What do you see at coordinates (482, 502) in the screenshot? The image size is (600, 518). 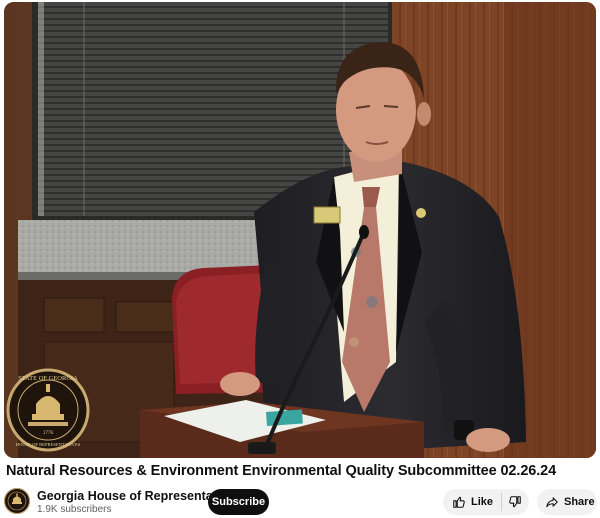 I see `like-label: Like` at bounding box center [482, 502].